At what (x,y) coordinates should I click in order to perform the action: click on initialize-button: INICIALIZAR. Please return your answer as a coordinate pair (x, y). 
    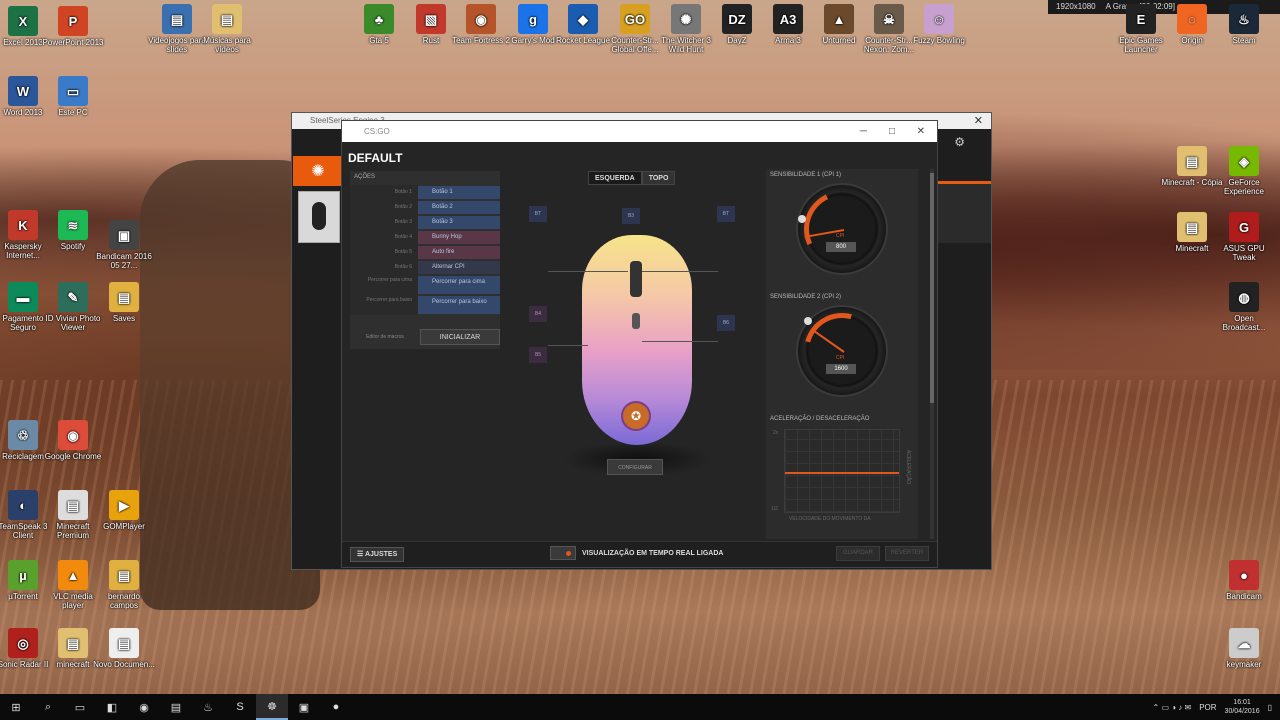
    Looking at the image, I should click on (460, 337).